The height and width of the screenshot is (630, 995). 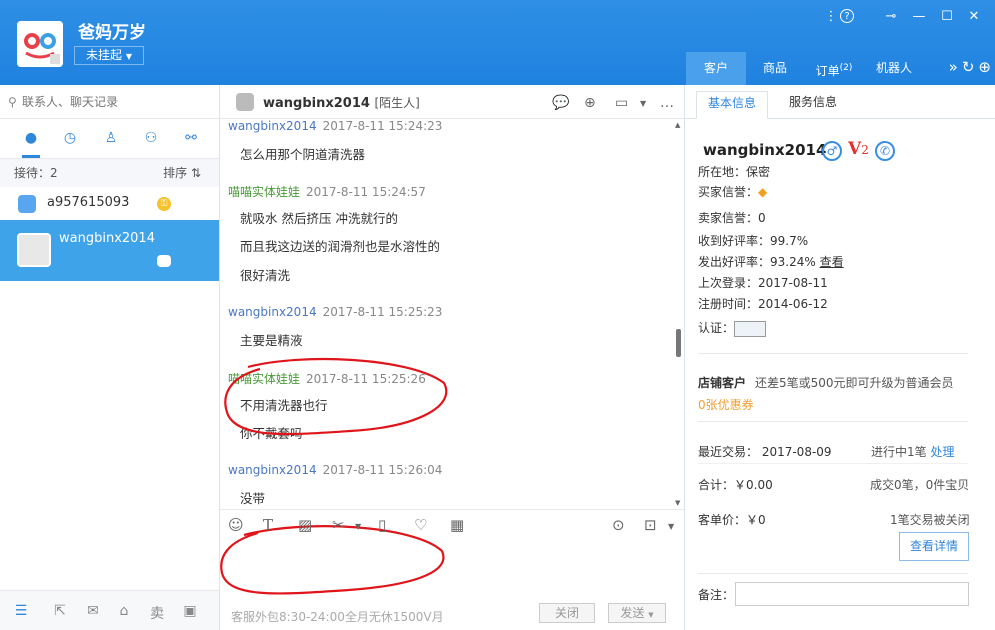 I want to click on export-icon: ⇱, so click(x=60, y=611).